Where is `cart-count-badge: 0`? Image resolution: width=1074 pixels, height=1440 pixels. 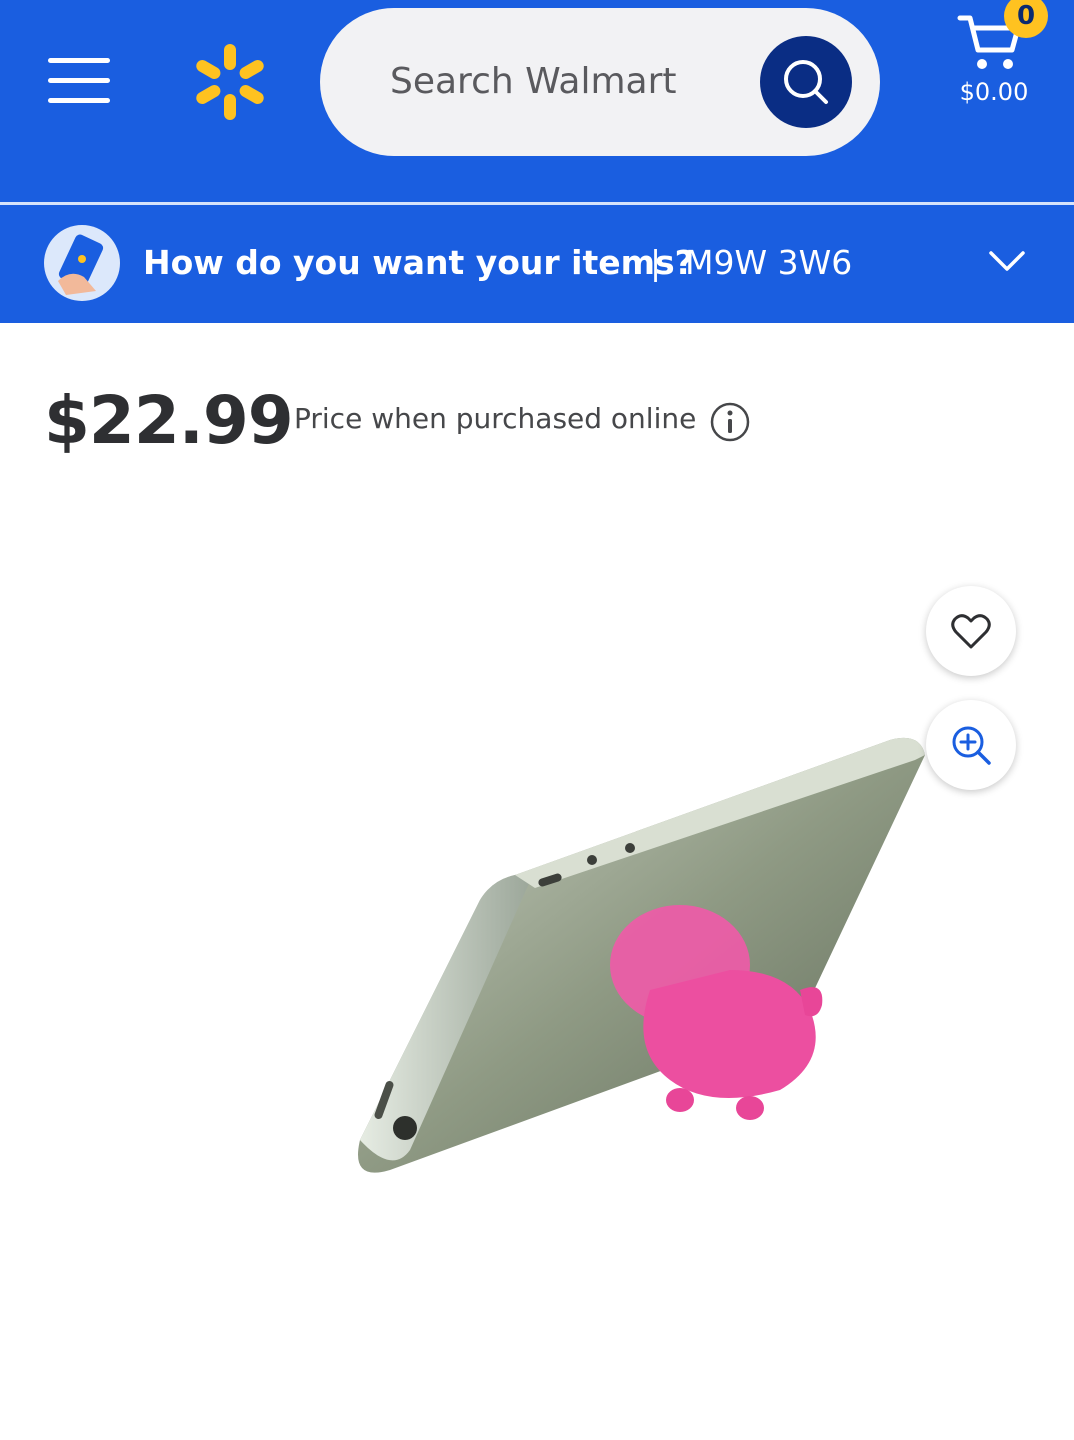
cart-count-badge: 0 is located at coordinates (1026, 19).